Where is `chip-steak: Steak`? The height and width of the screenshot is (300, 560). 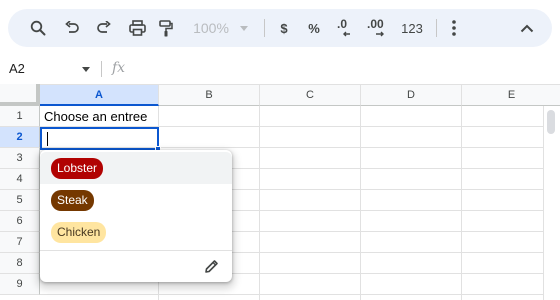 chip-steak: Steak is located at coordinates (72, 200).